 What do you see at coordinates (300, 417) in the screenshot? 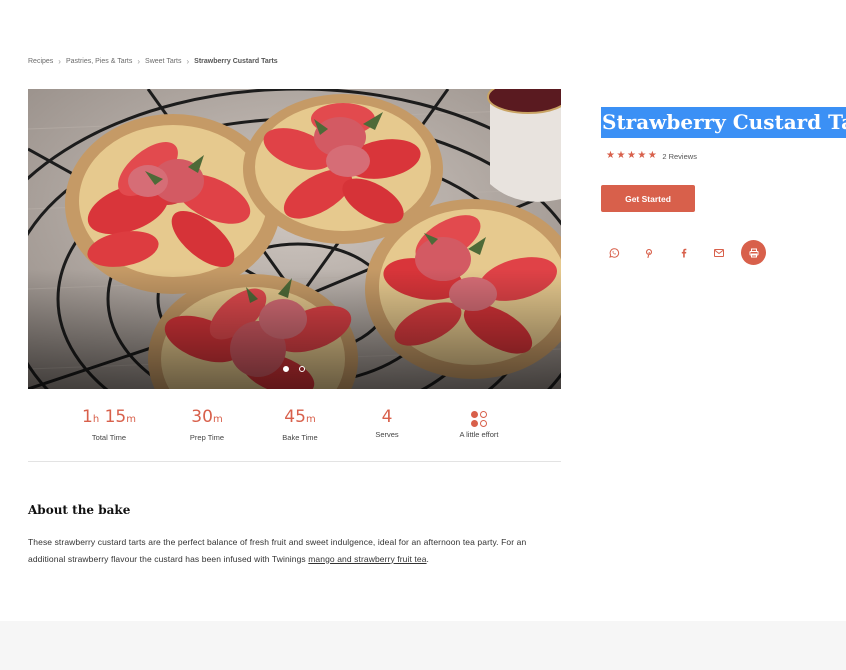
I see `stat-bake-time-value: 45m` at bounding box center [300, 417].